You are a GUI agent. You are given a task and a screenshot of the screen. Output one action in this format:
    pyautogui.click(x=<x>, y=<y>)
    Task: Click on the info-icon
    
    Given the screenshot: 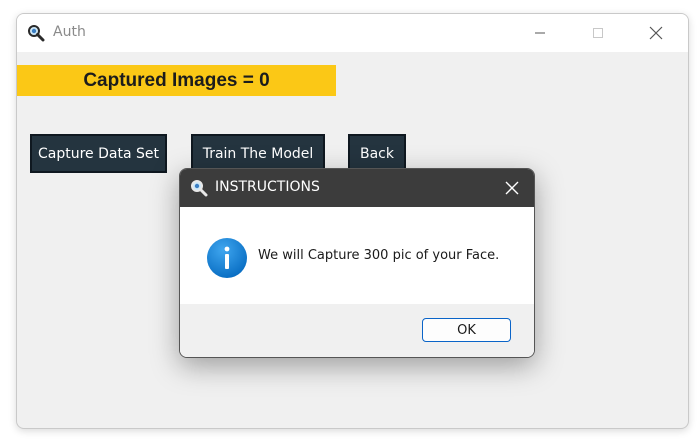 What is the action you would take?
    pyautogui.click(x=227, y=258)
    